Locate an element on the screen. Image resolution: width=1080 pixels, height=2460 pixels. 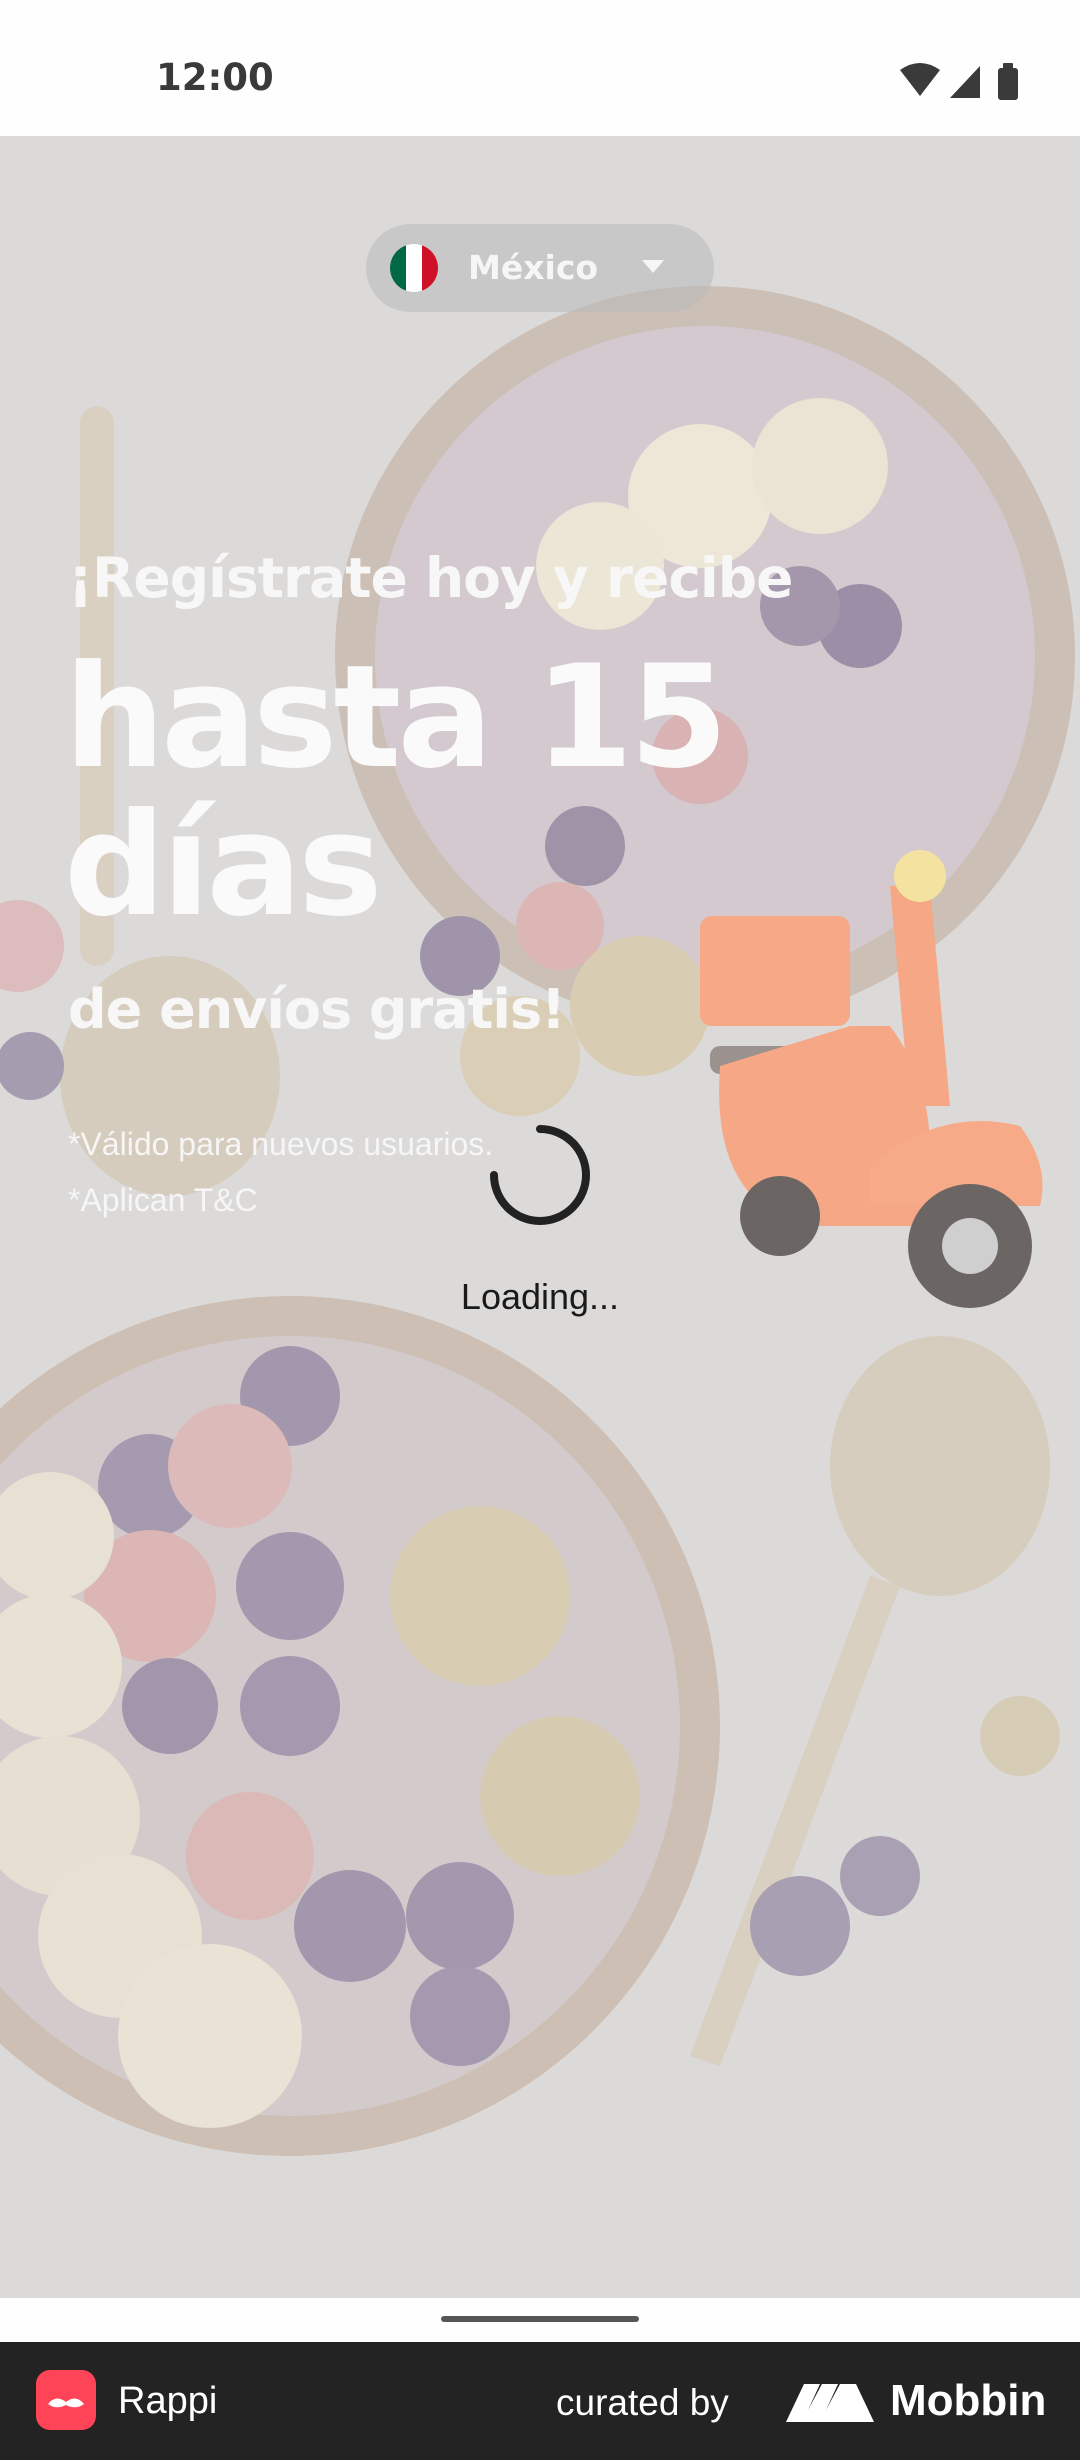
scooter-illustration is located at coordinates (871, 1079).